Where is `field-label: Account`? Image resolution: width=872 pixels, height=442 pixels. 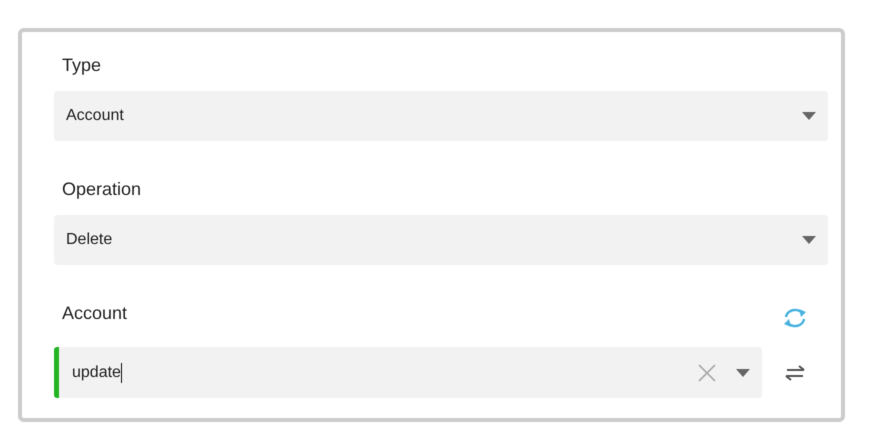
field-label: Account is located at coordinates (94, 313).